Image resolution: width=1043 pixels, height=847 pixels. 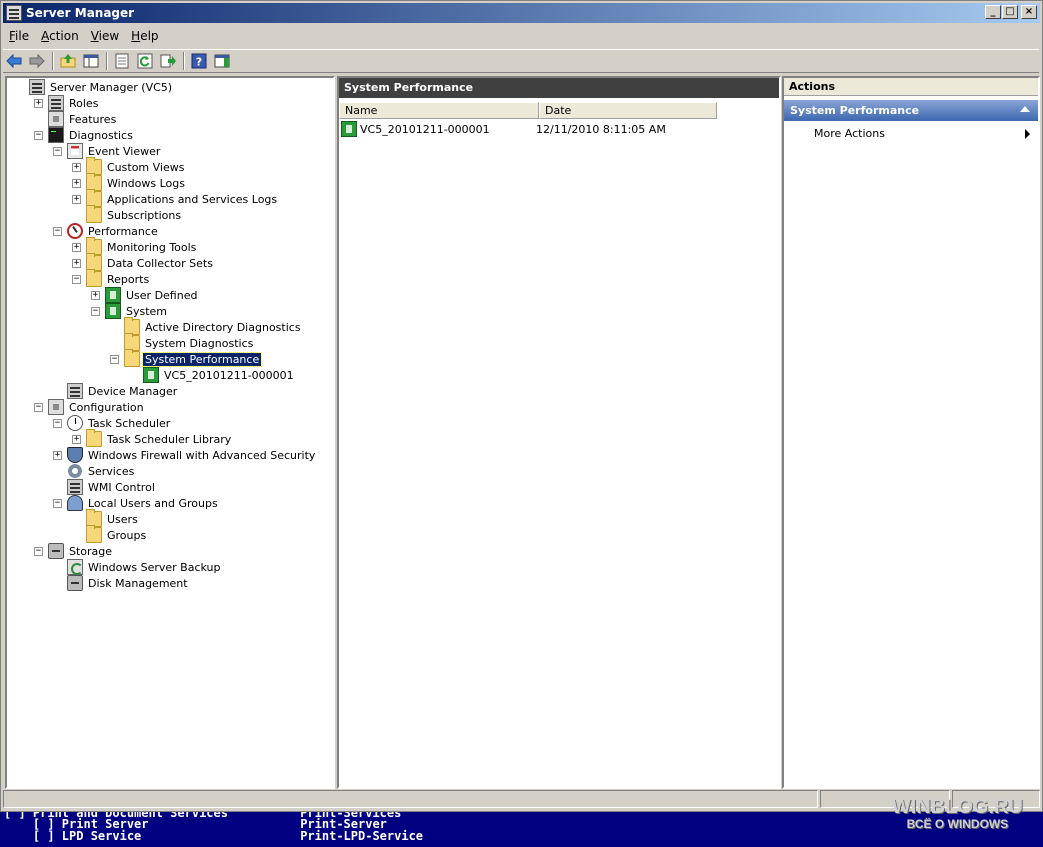 I want to click on tree-node: Device Manager, so click(x=116, y=391).